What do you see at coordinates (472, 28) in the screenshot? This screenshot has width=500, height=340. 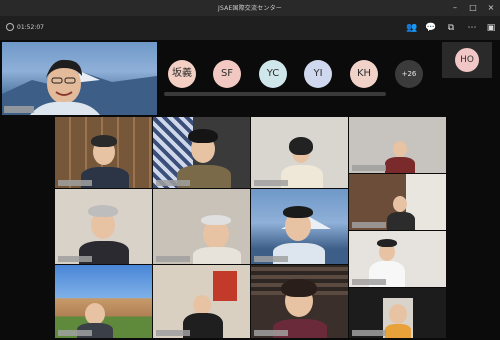 I see `more-icon: ⋯` at bounding box center [472, 28].